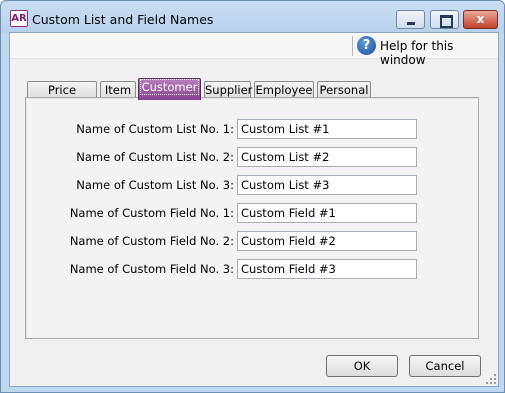 The image size is (505, 393). I want to click on help-icon: ?, so click(366, 45).